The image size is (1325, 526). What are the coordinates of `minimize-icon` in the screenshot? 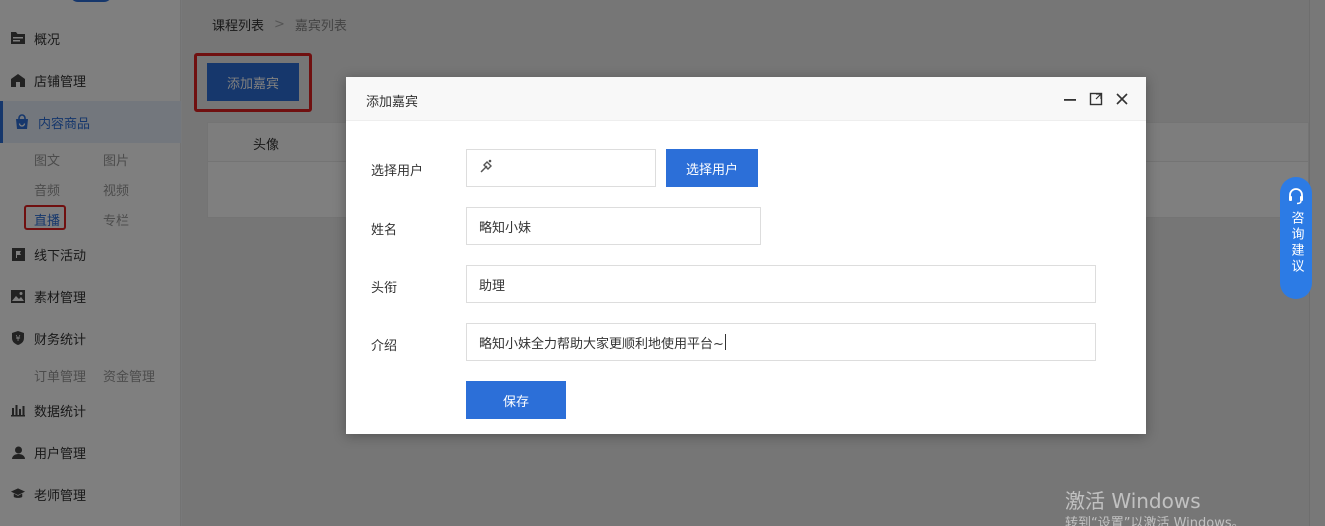 It's located at (1070, 99).